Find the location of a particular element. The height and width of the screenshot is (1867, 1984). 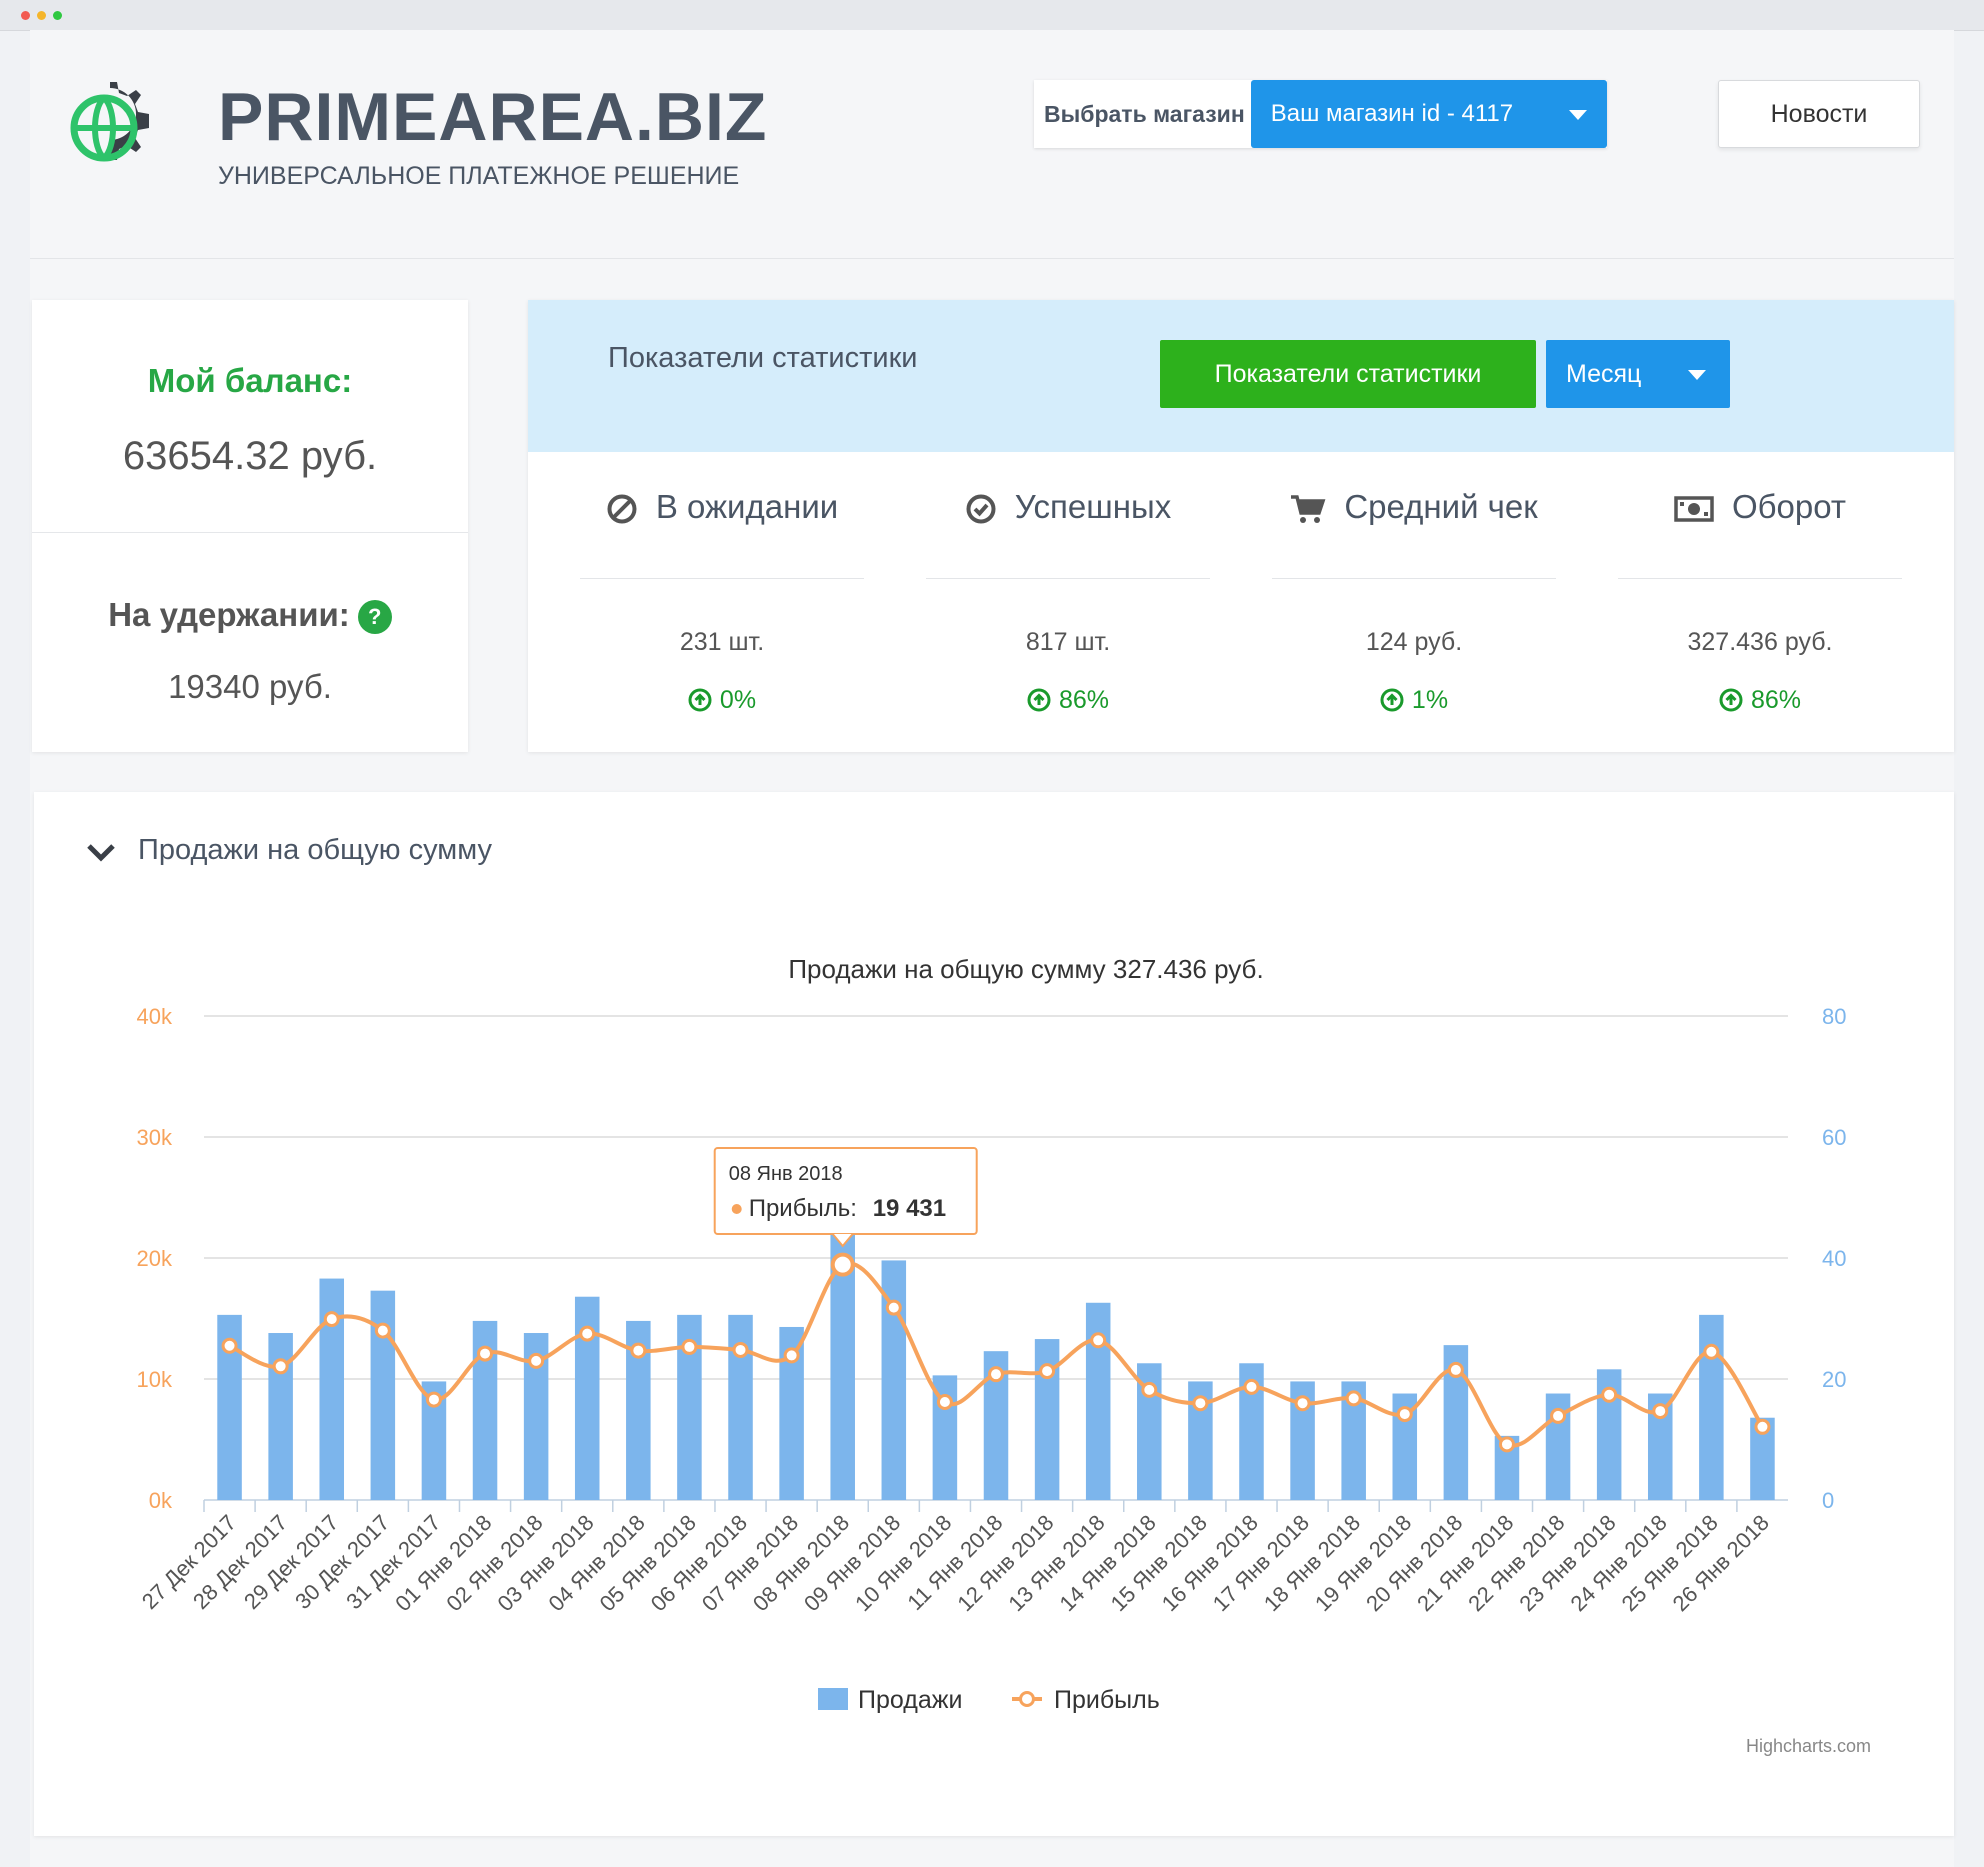

chart-credits: Highcharts.com is located at coordinates (1808, 1746).